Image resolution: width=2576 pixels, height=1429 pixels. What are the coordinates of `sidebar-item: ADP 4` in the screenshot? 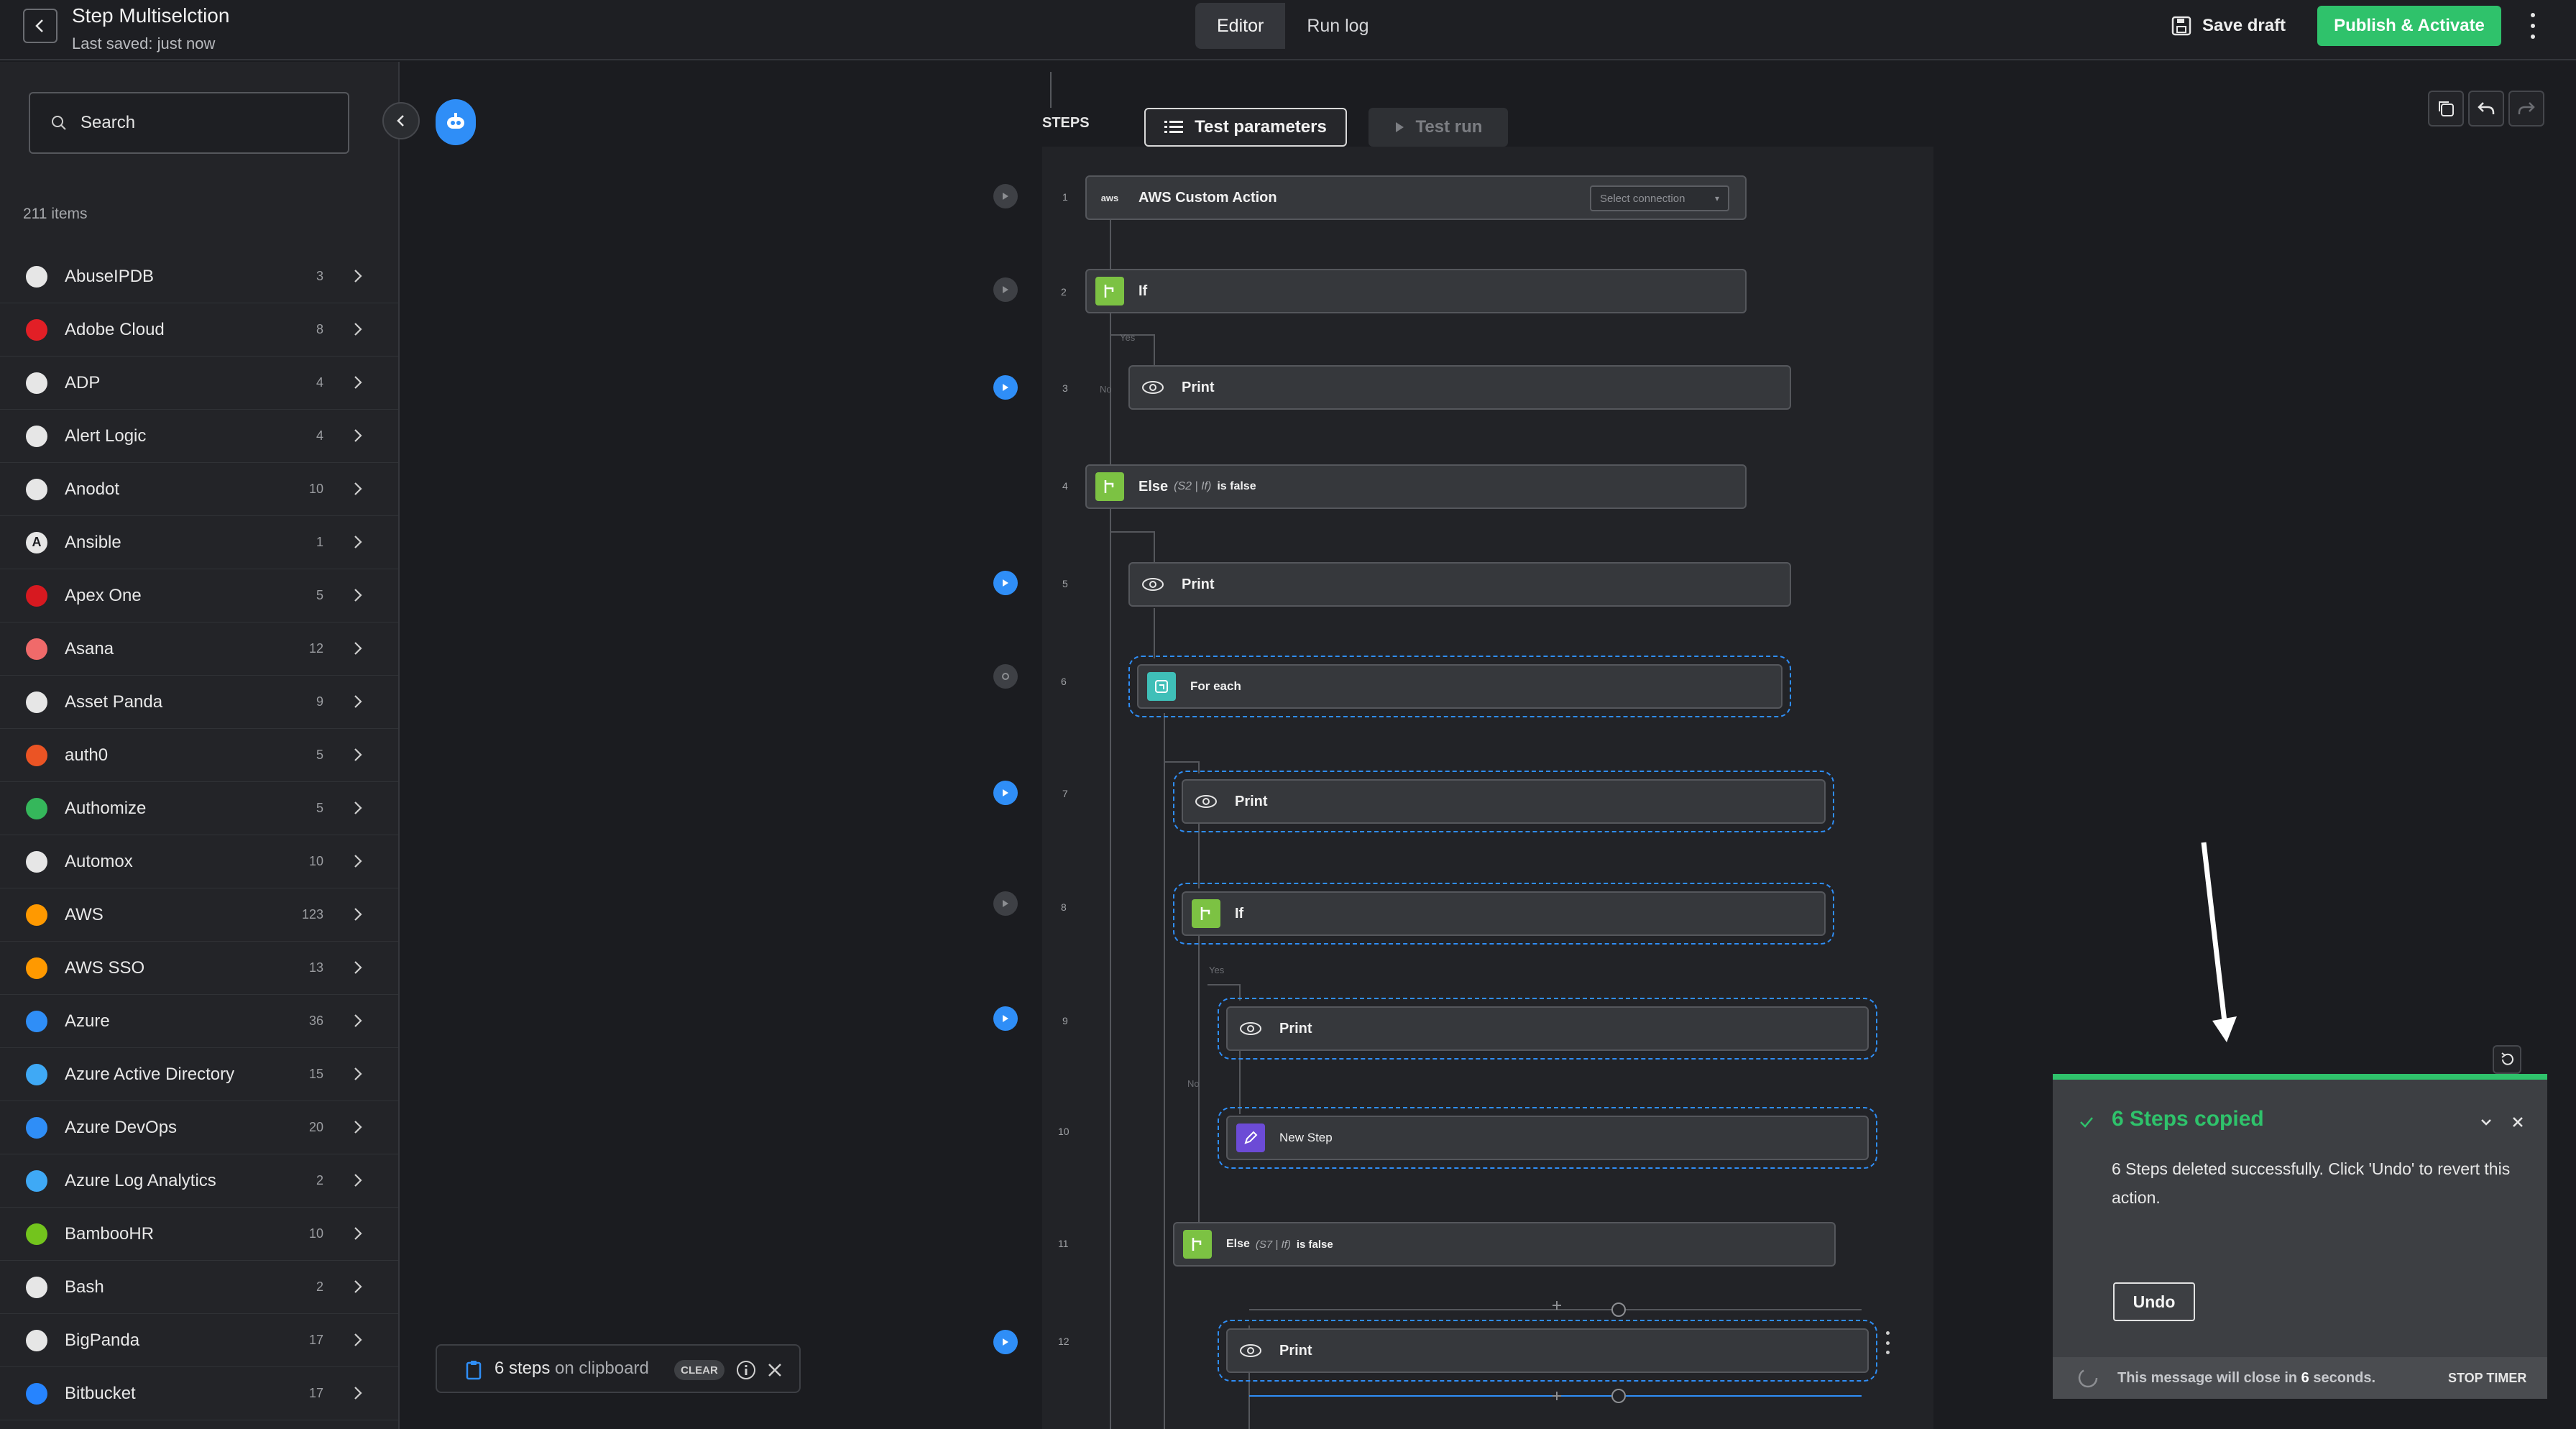 It's located at (199, 383).